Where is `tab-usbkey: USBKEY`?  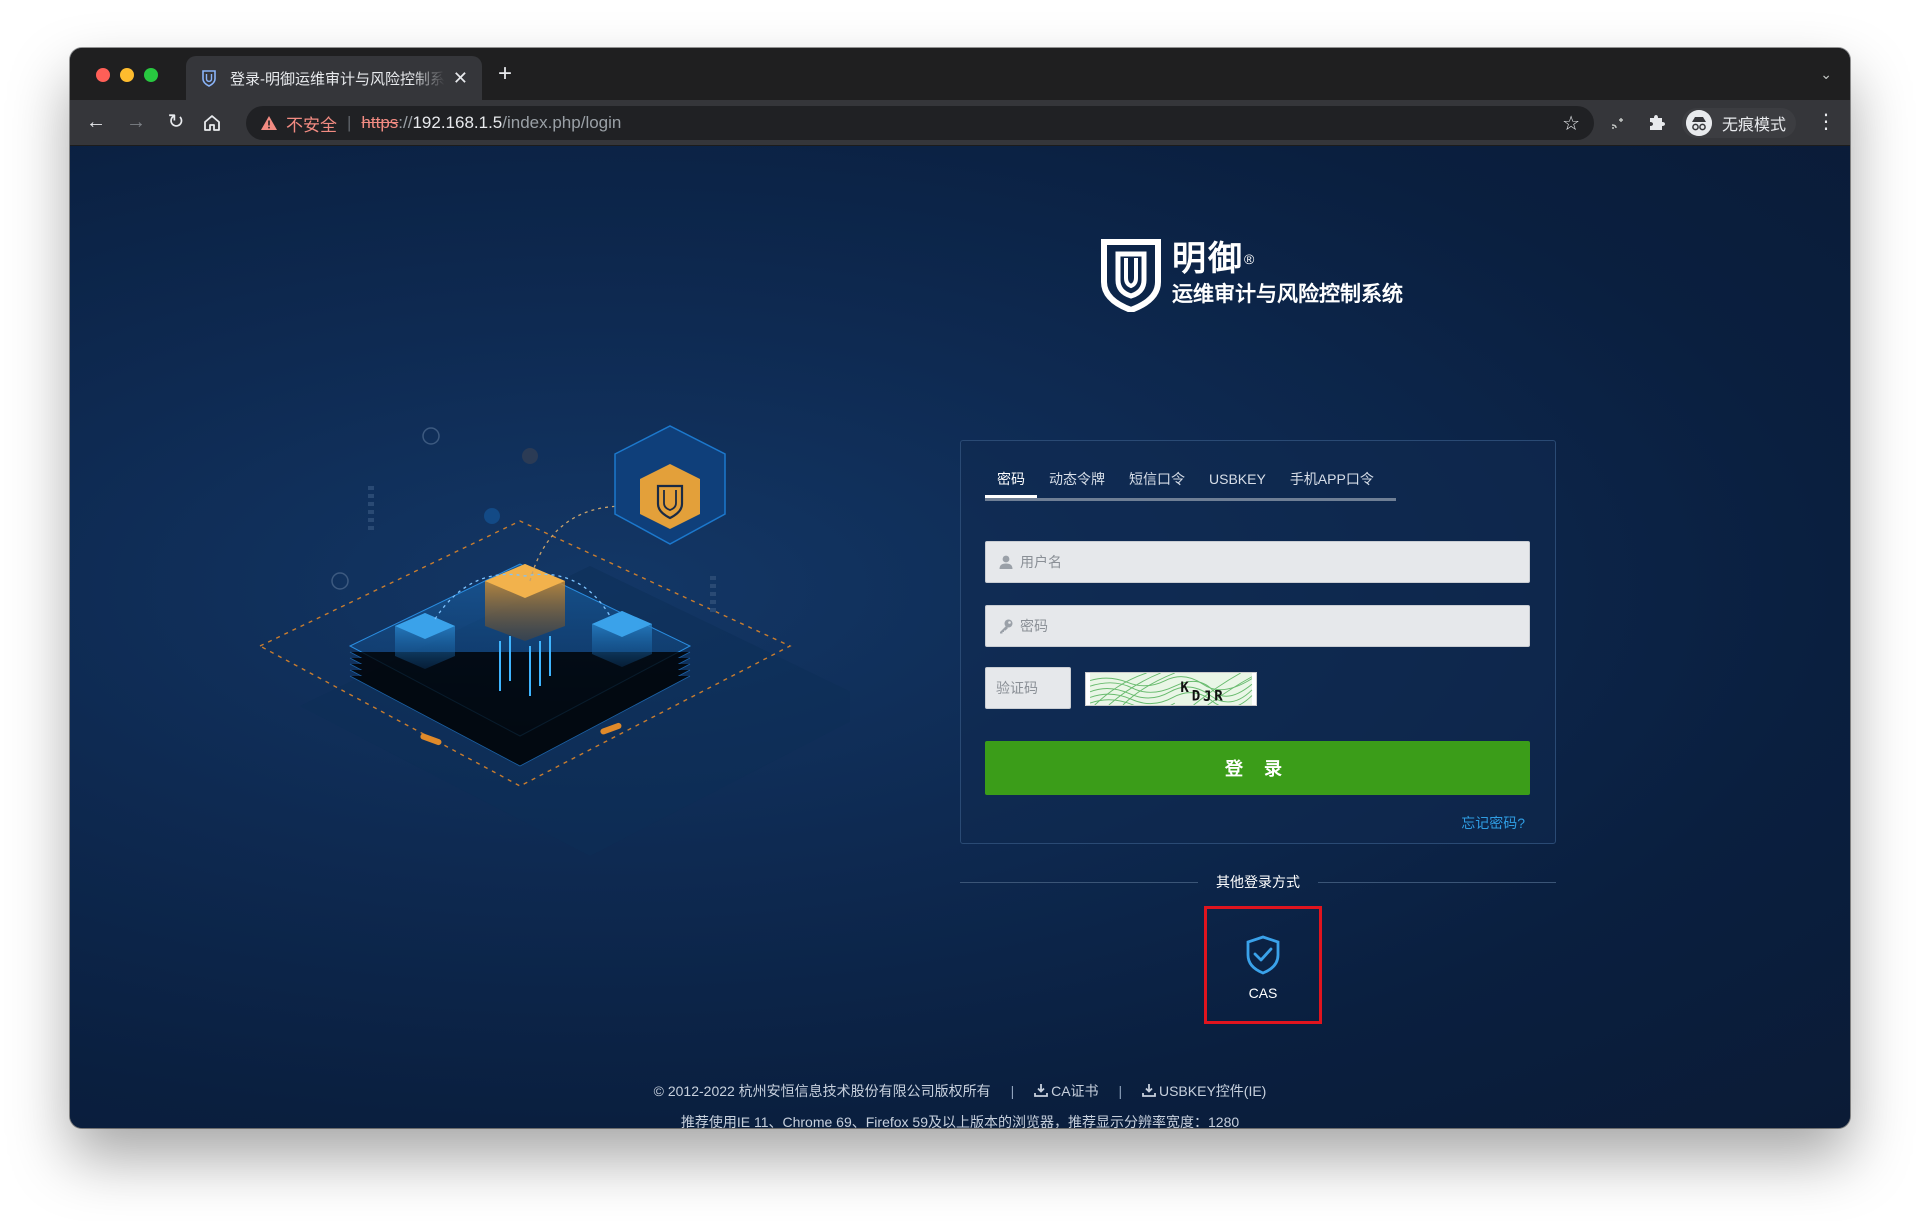
tab-usbkey: USBKEY is located at coordinates (1237, 482).